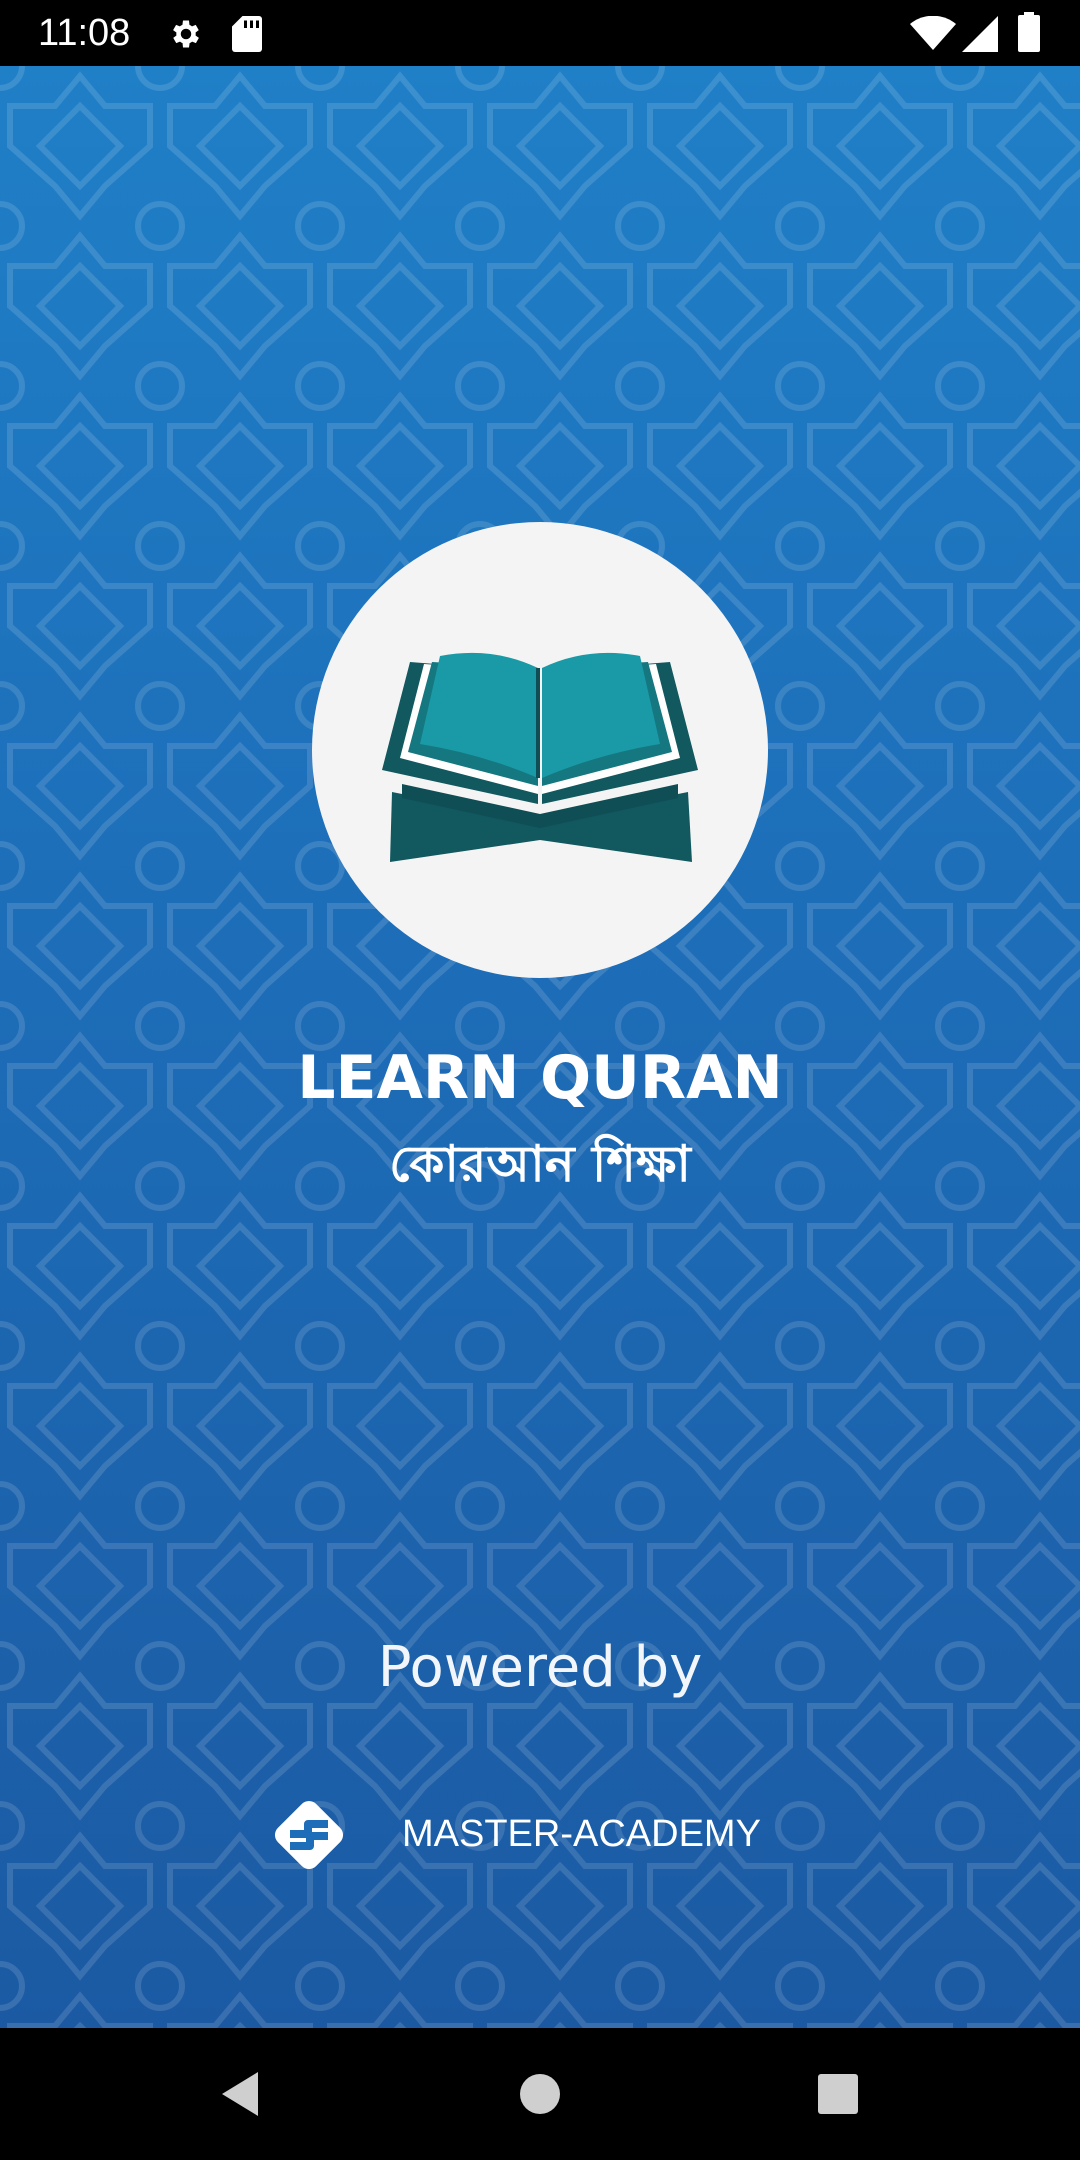 This screenshot has width=1080, height=2160. What do you see at coordinates (247, 34) in the screenshot?
I see `sd-card-icon` at bounding box center [247, 34].